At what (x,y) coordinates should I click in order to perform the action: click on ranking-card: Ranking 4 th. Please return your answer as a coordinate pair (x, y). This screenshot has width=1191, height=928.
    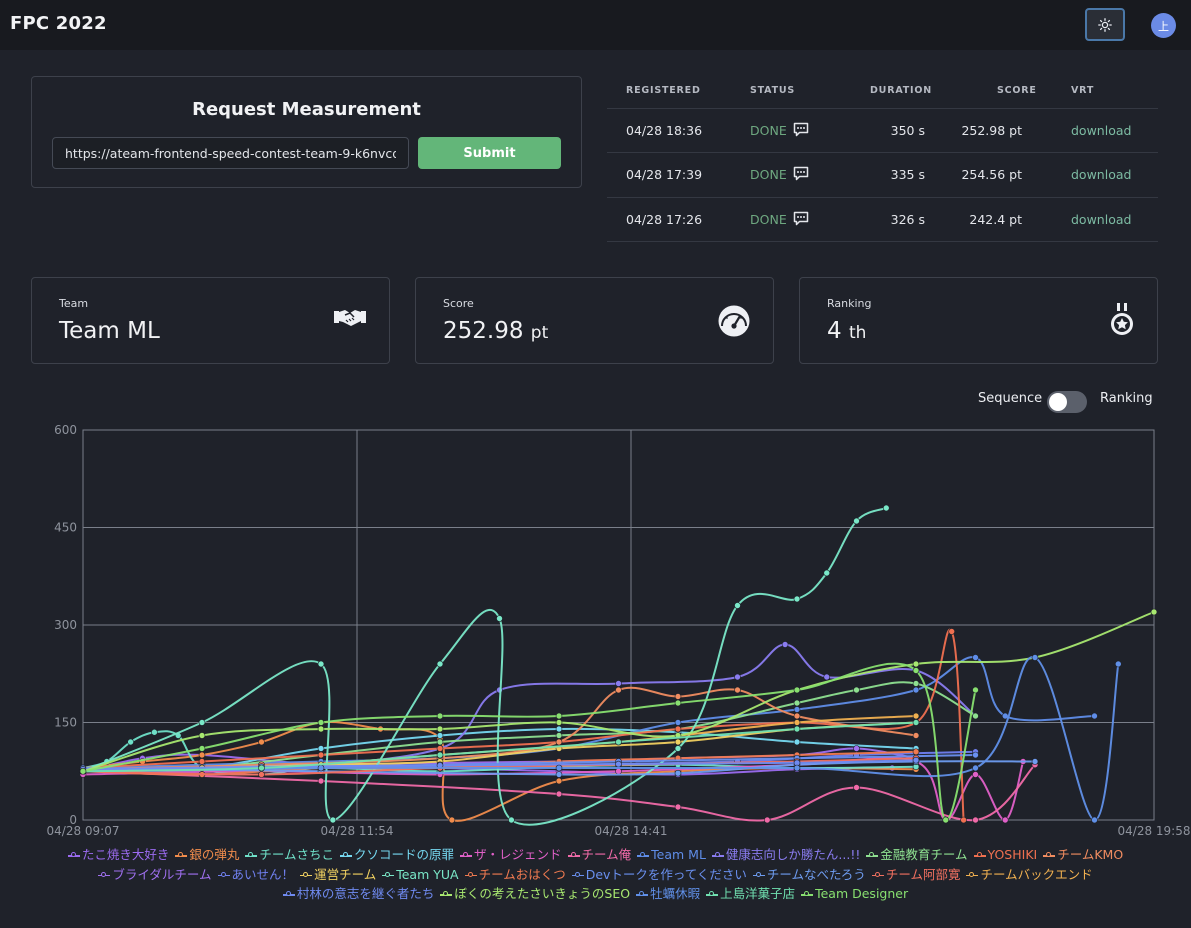
    Looking at the image, I should click on (978, 320).